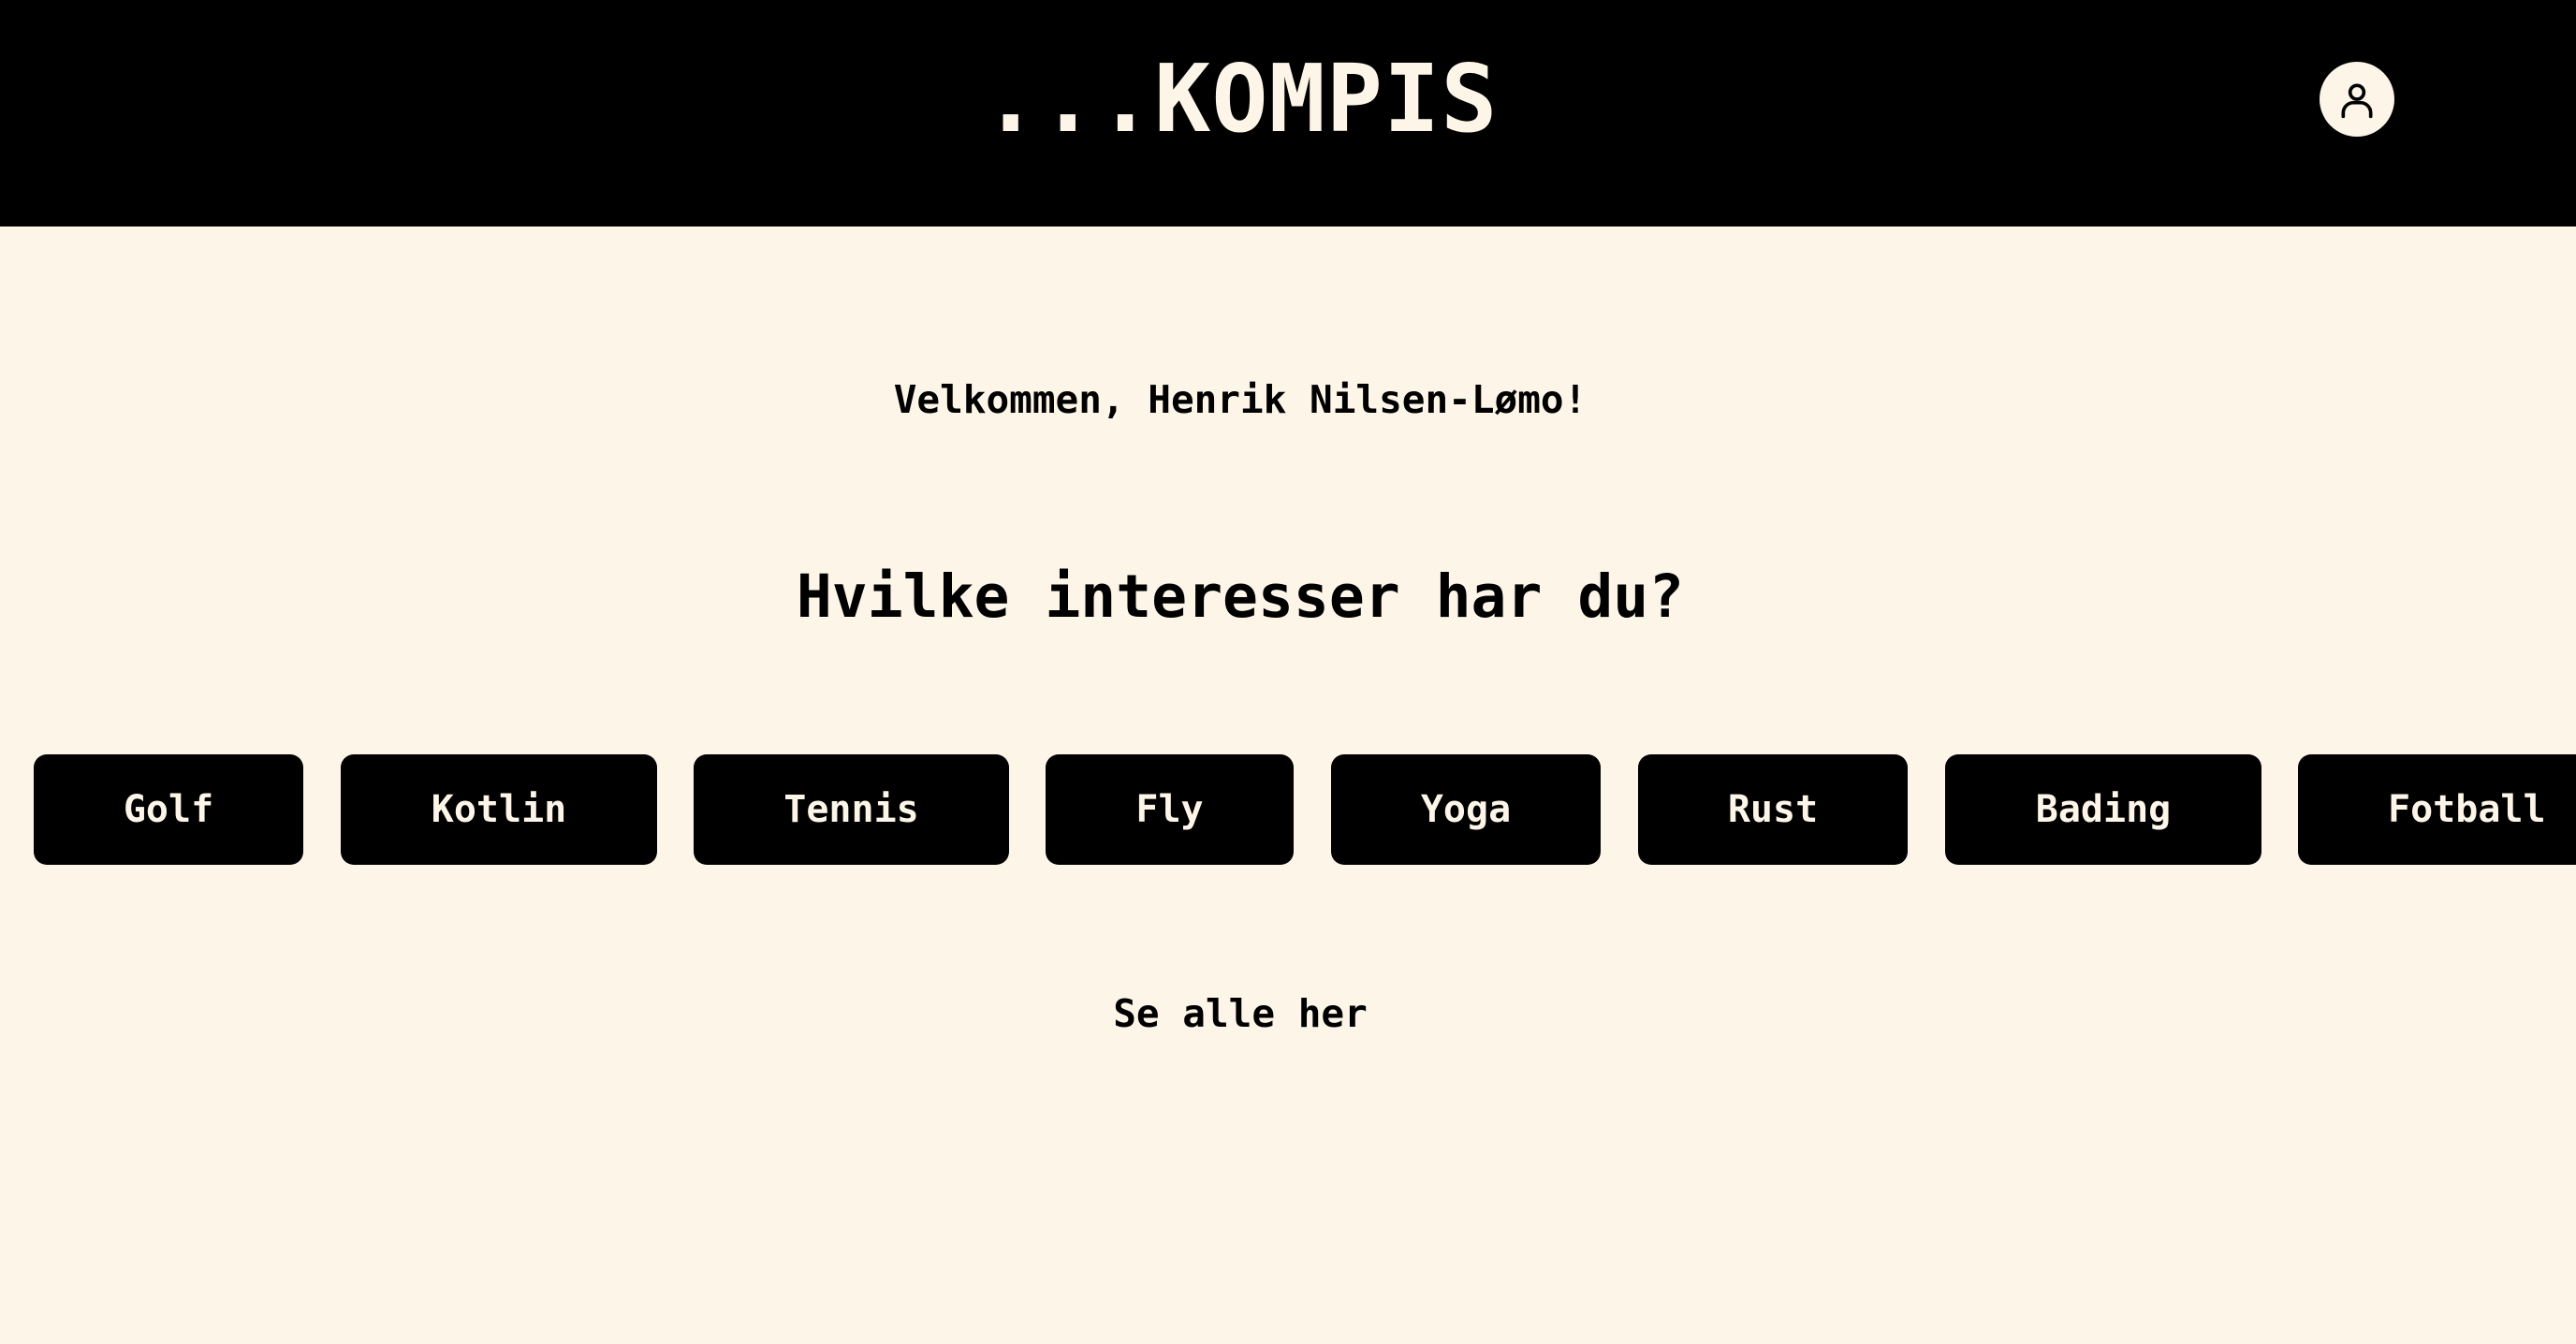  Describe the element at coordinates (851, 809) in the screenshot. I see `interest-chip-tennis: Tennis` at that location.